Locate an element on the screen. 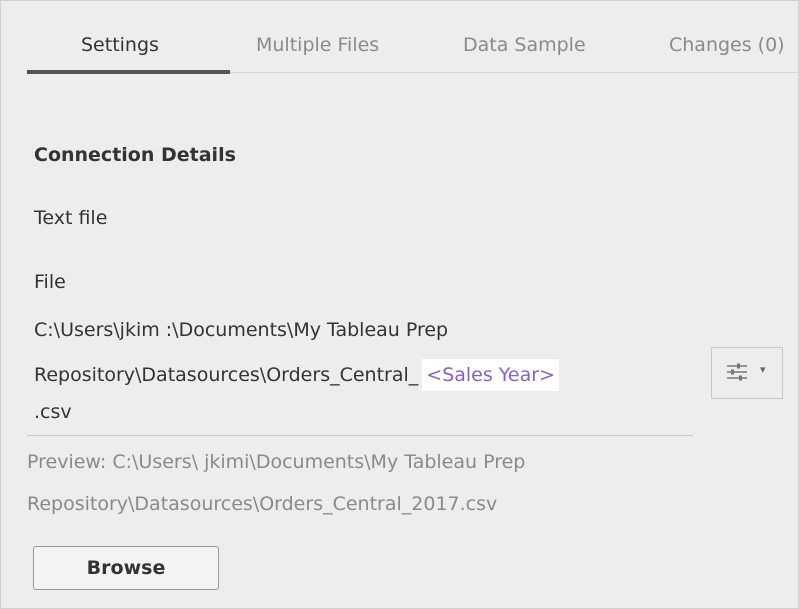 Image resolution: width=799 pixels, height=609 pixels. file-label: File is located at coordinates (50, 282).